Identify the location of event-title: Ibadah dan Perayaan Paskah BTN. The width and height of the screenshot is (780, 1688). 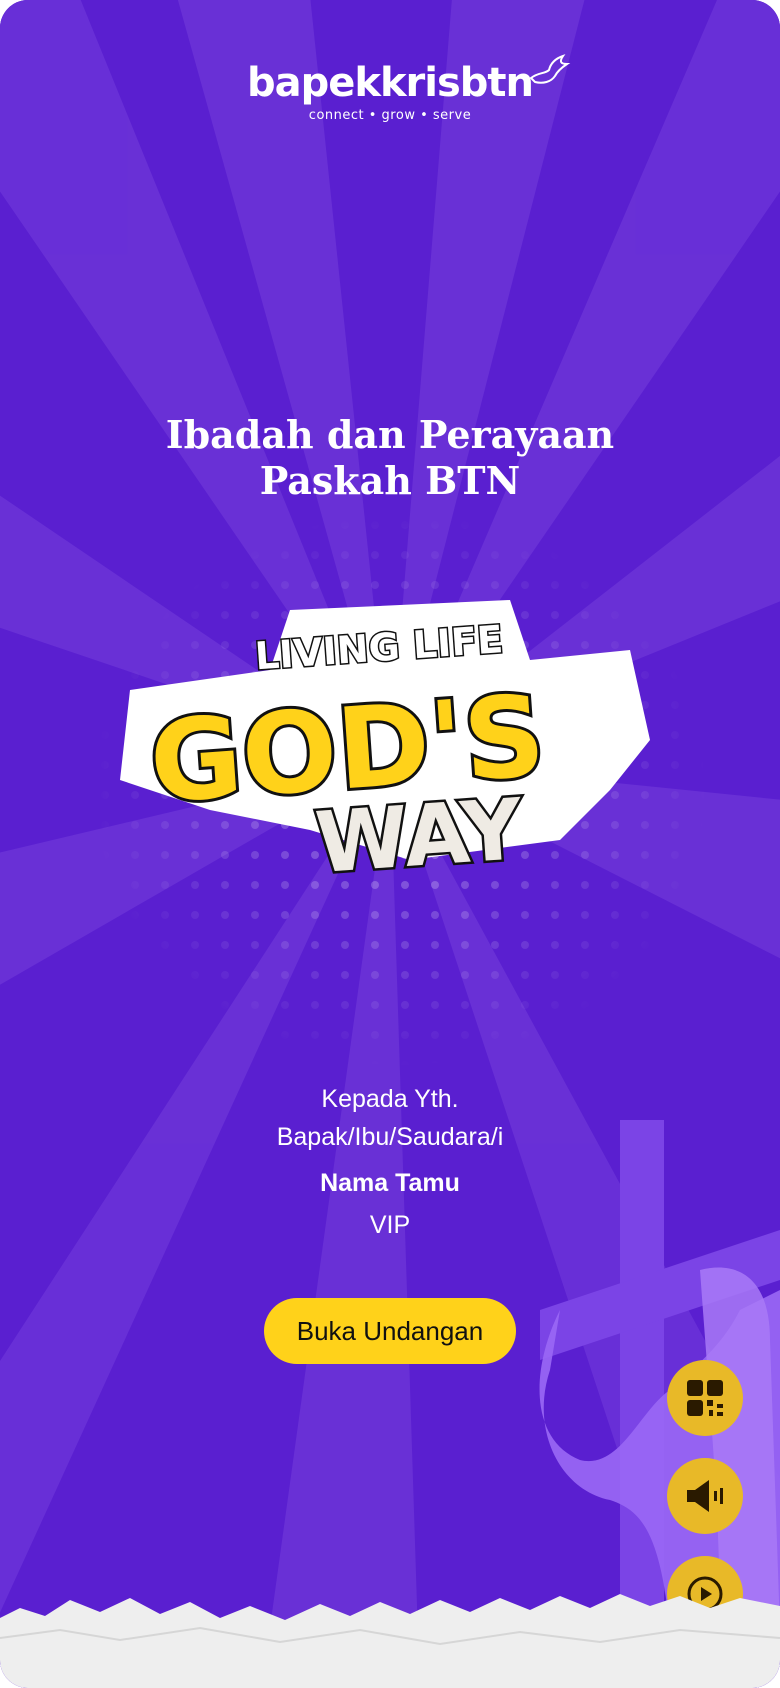
(390, 458).